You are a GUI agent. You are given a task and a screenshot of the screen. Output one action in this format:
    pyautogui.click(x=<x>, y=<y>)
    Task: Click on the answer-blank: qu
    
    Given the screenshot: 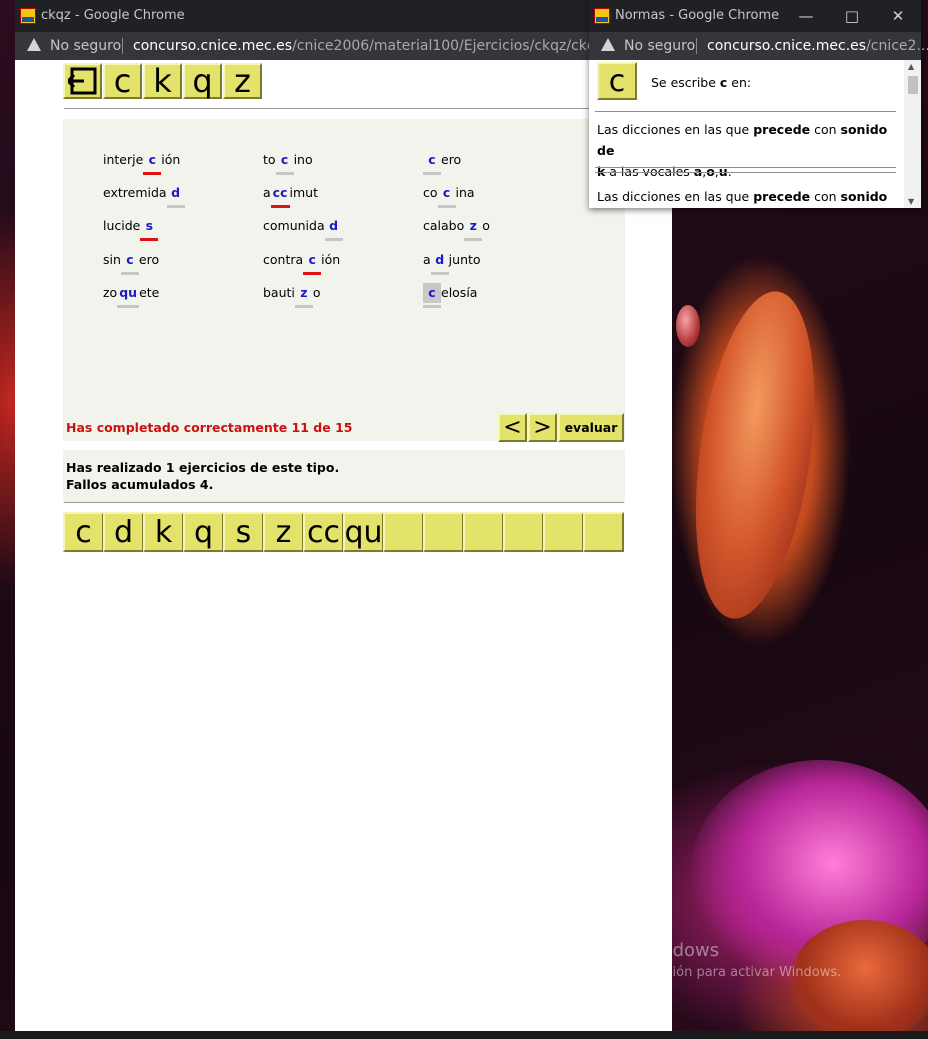 What is the action you would take?
    pyautogui.click(x=128, y=295)
    